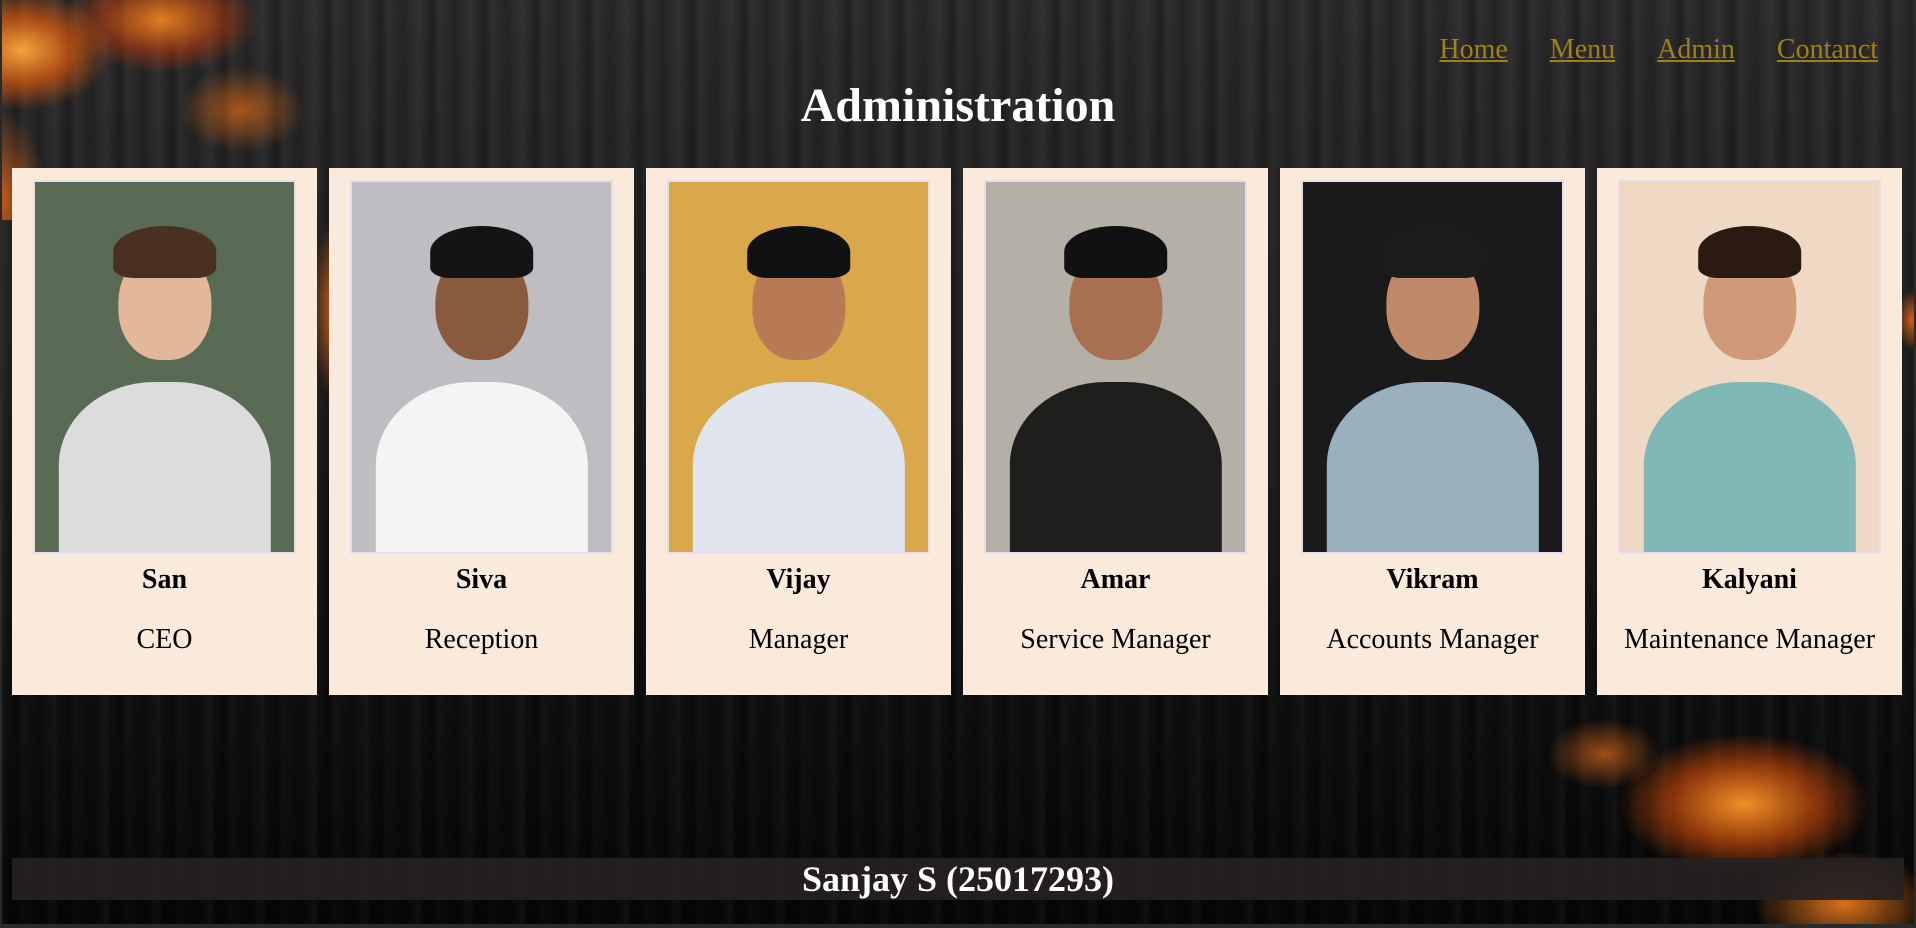 This screenshot has width=1916, height=928. I want to click on staff-role: Service Manager, so click(1115, 639).